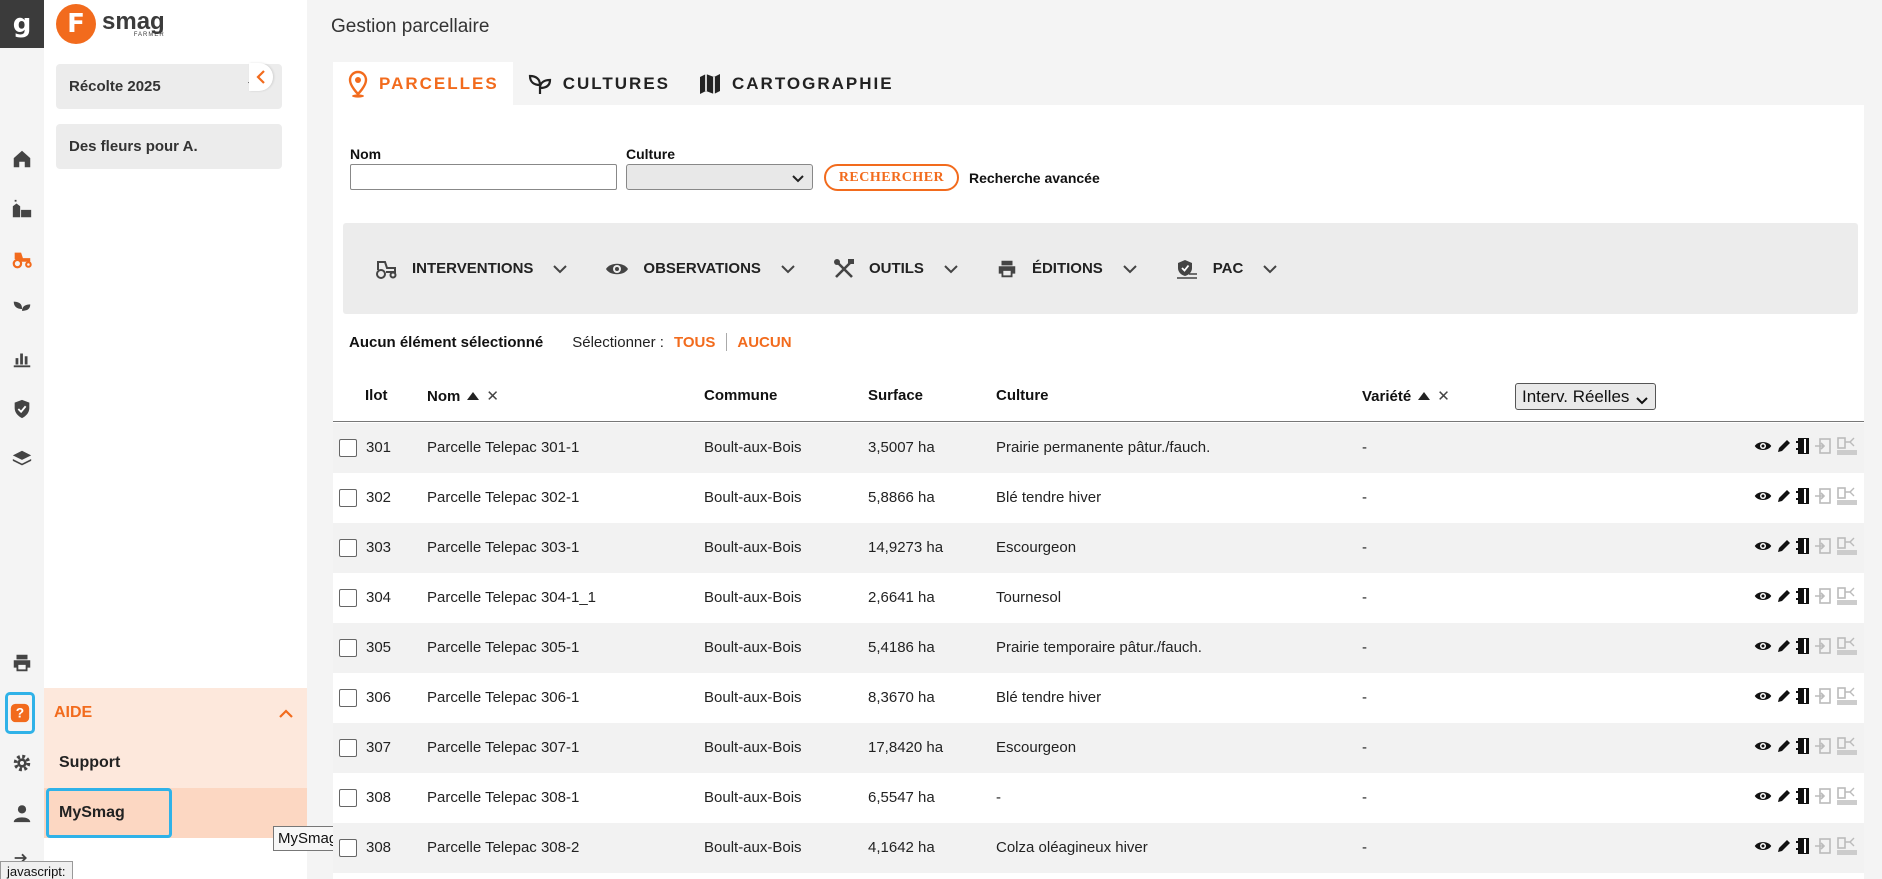  Describe the element at coordinates (22, 209) in the screenshot. I see `farm-icon` at that location.